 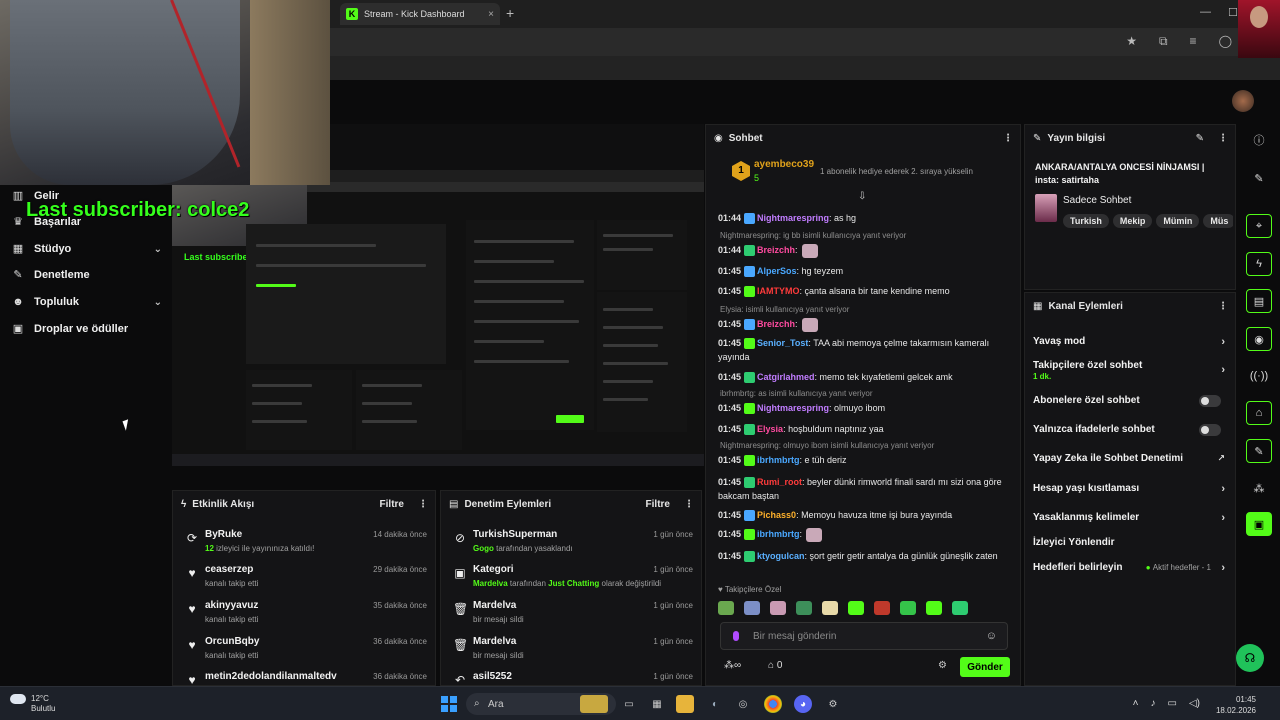 I want to click on chat-username: Catgirlahmed, so click(x=786, y=377).